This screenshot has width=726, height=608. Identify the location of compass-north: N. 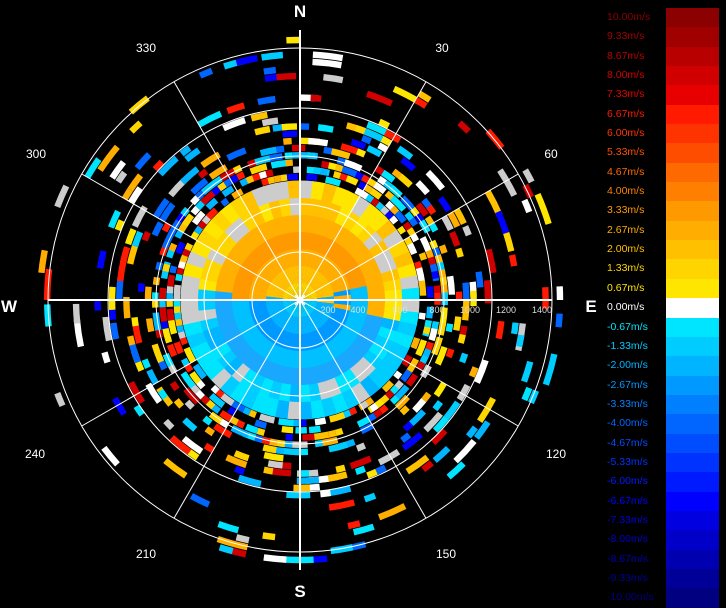
(300, 11).